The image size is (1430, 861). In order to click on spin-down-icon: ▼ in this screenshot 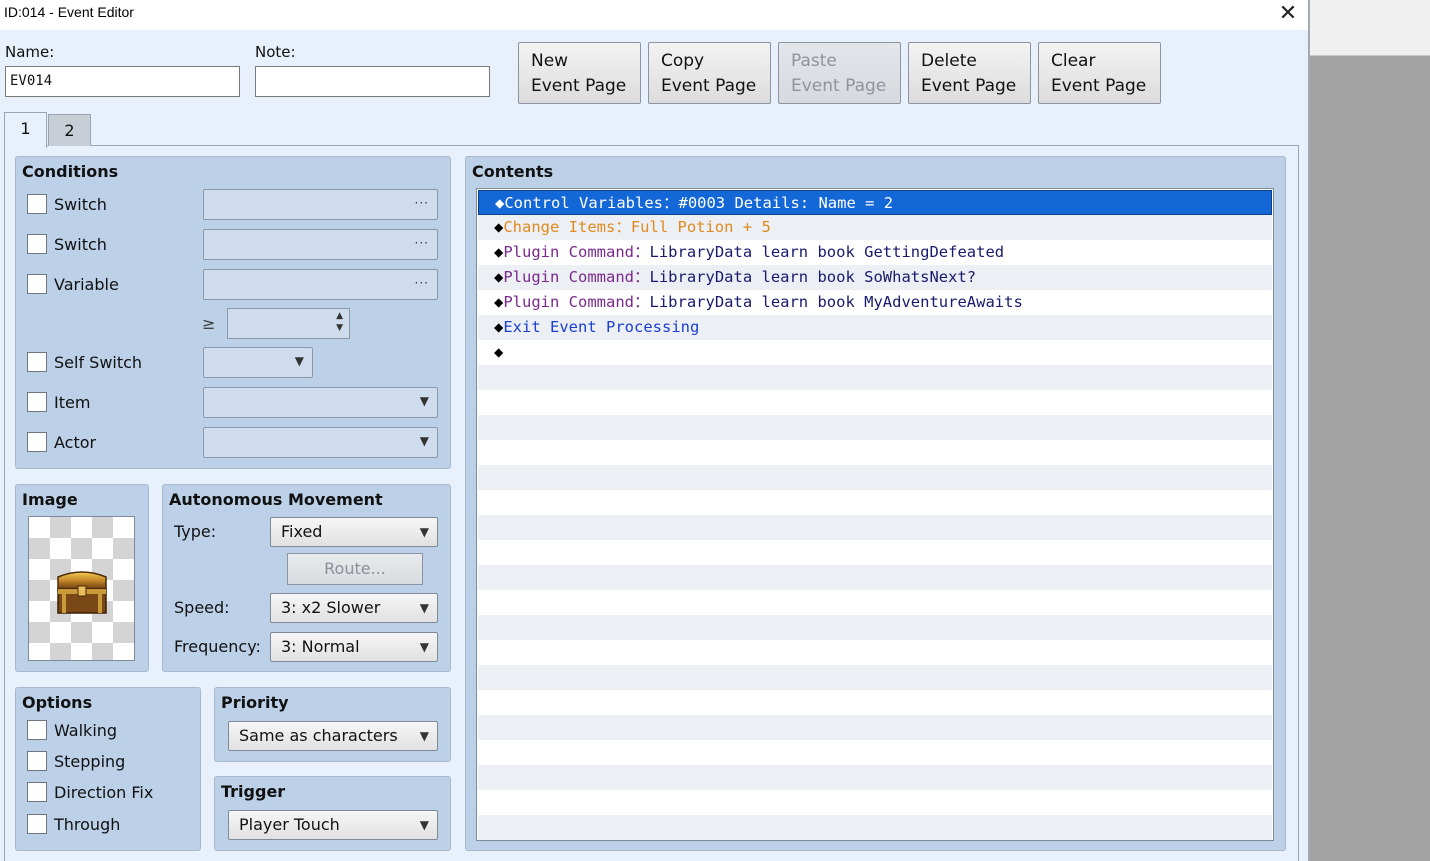, I will do `click(339, 328)`.